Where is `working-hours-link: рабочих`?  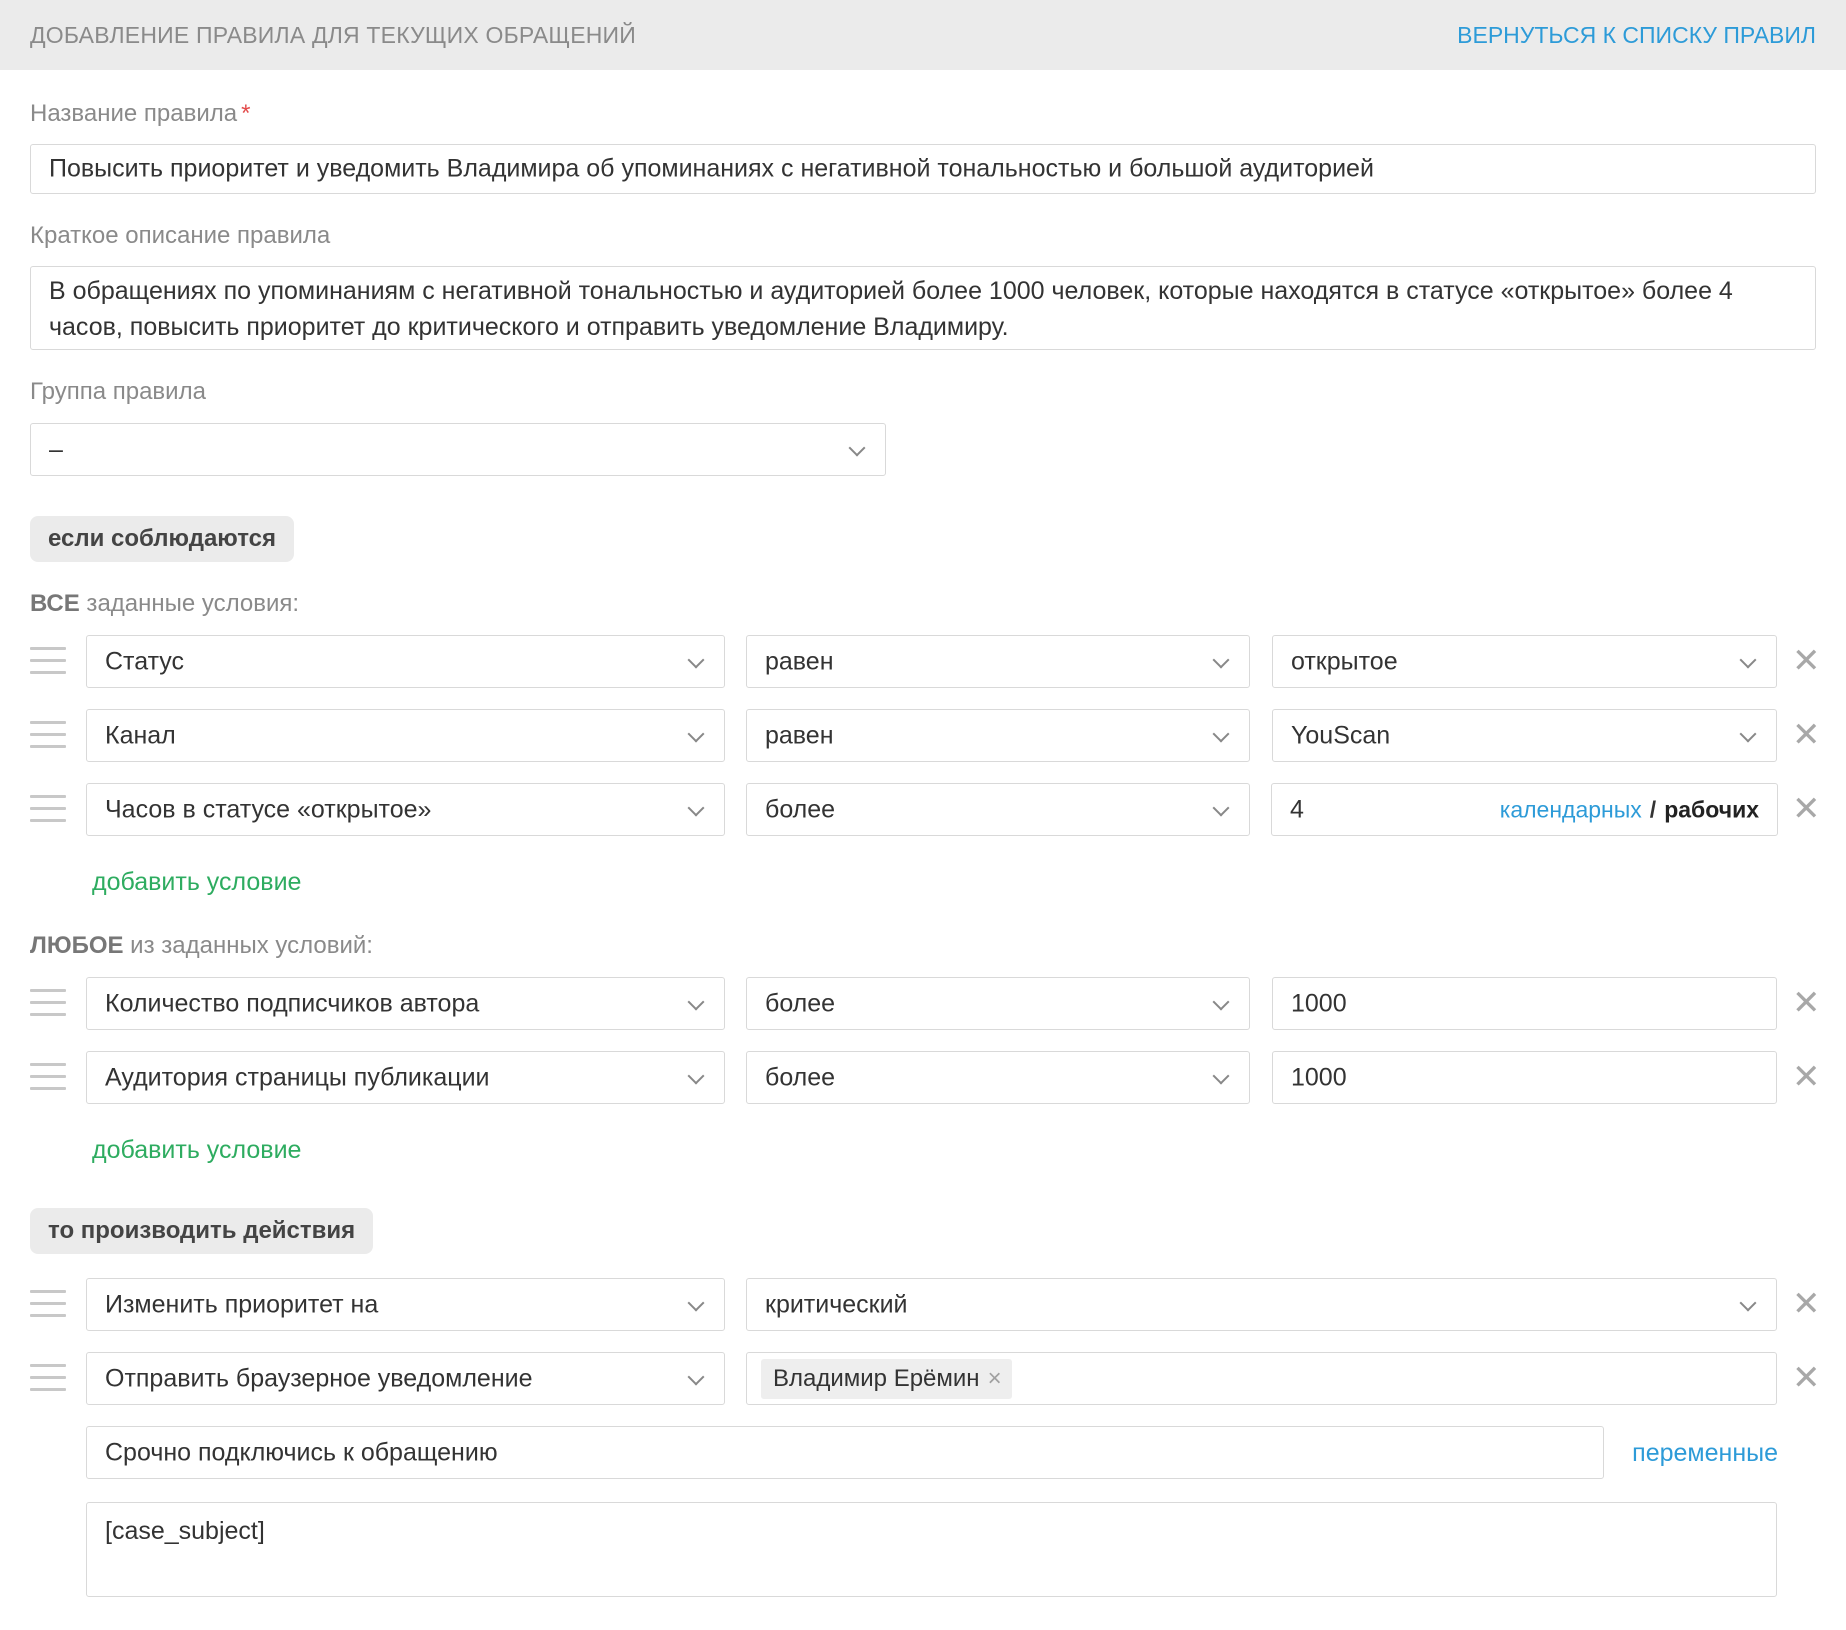
working-hours-link: рабочих is located at coordinates (1711, 809).